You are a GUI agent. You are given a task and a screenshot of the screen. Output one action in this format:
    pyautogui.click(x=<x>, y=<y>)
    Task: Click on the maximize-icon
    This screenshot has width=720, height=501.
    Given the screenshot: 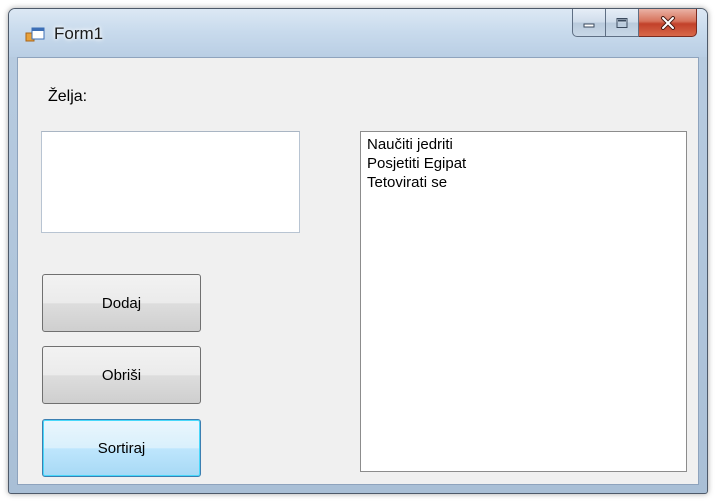 What is the action you would take?
    pyautogui.click(x=622, y=22)
    